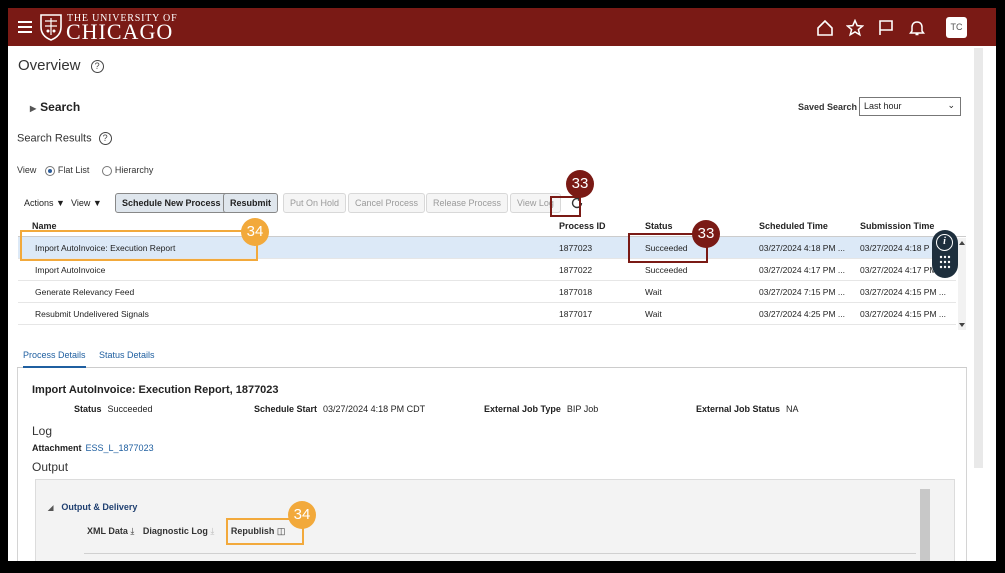 This screenshot has width=1005, height=573. What do you see at coordinates (500, 553) in the screenshot?
I see `output-divider` at bounding box center [500, 553].